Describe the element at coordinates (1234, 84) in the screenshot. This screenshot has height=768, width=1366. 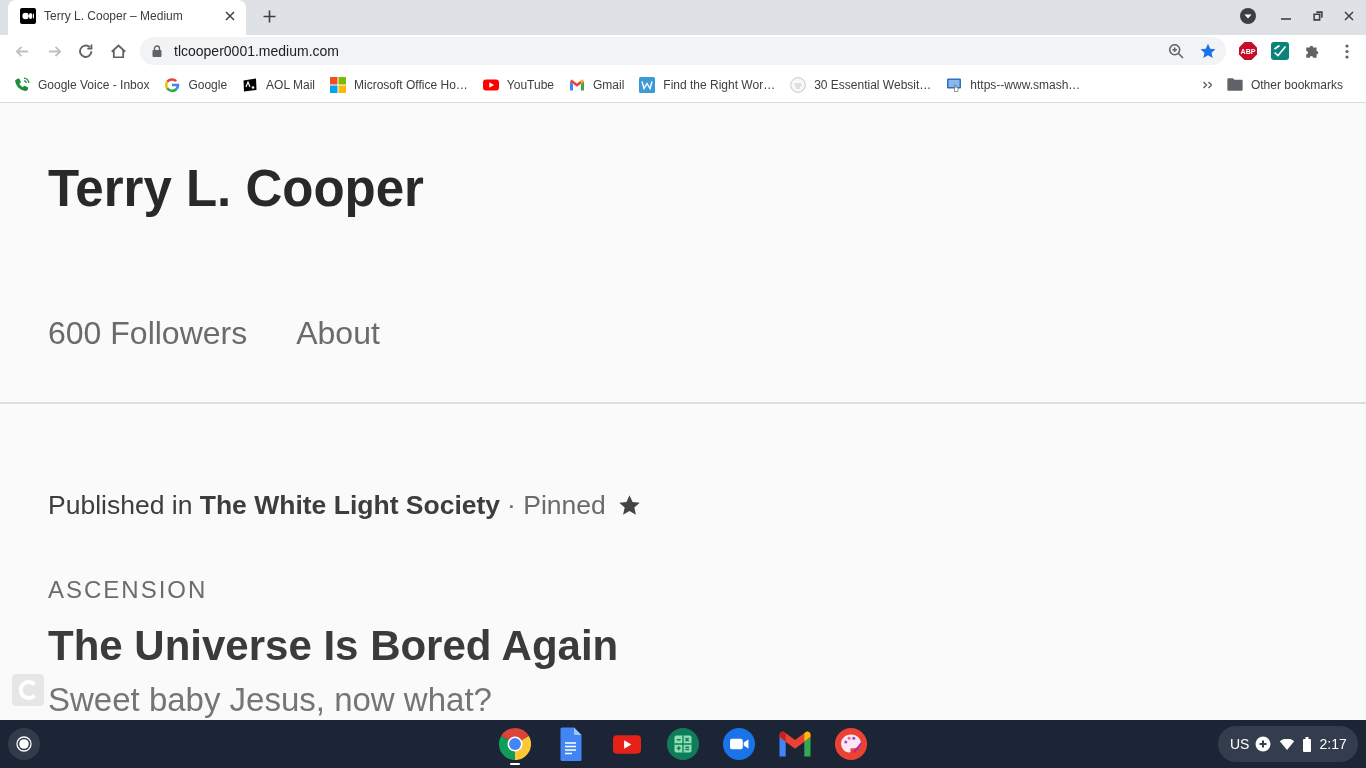
I see `folder-icon` at that location.